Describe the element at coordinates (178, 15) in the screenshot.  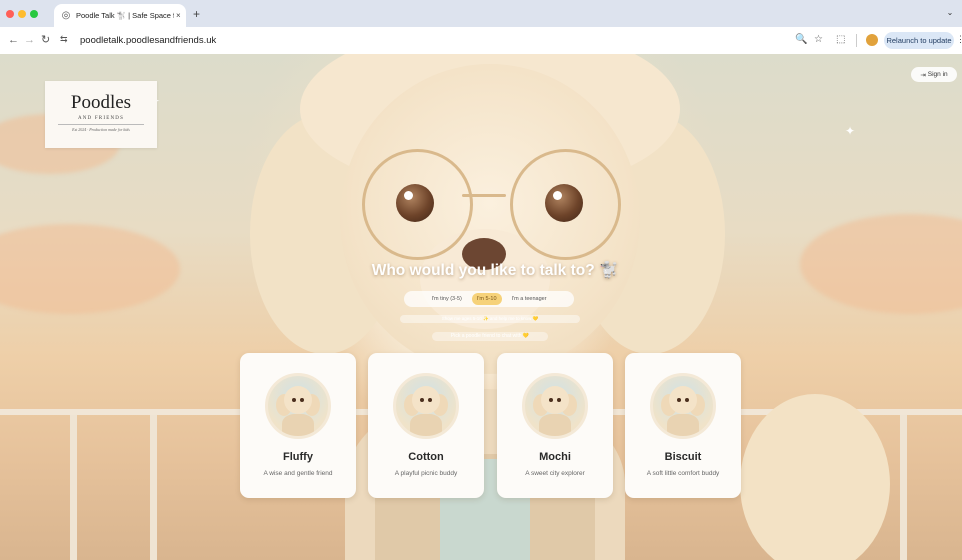
I see `tab-close-icon: ×` at that location.